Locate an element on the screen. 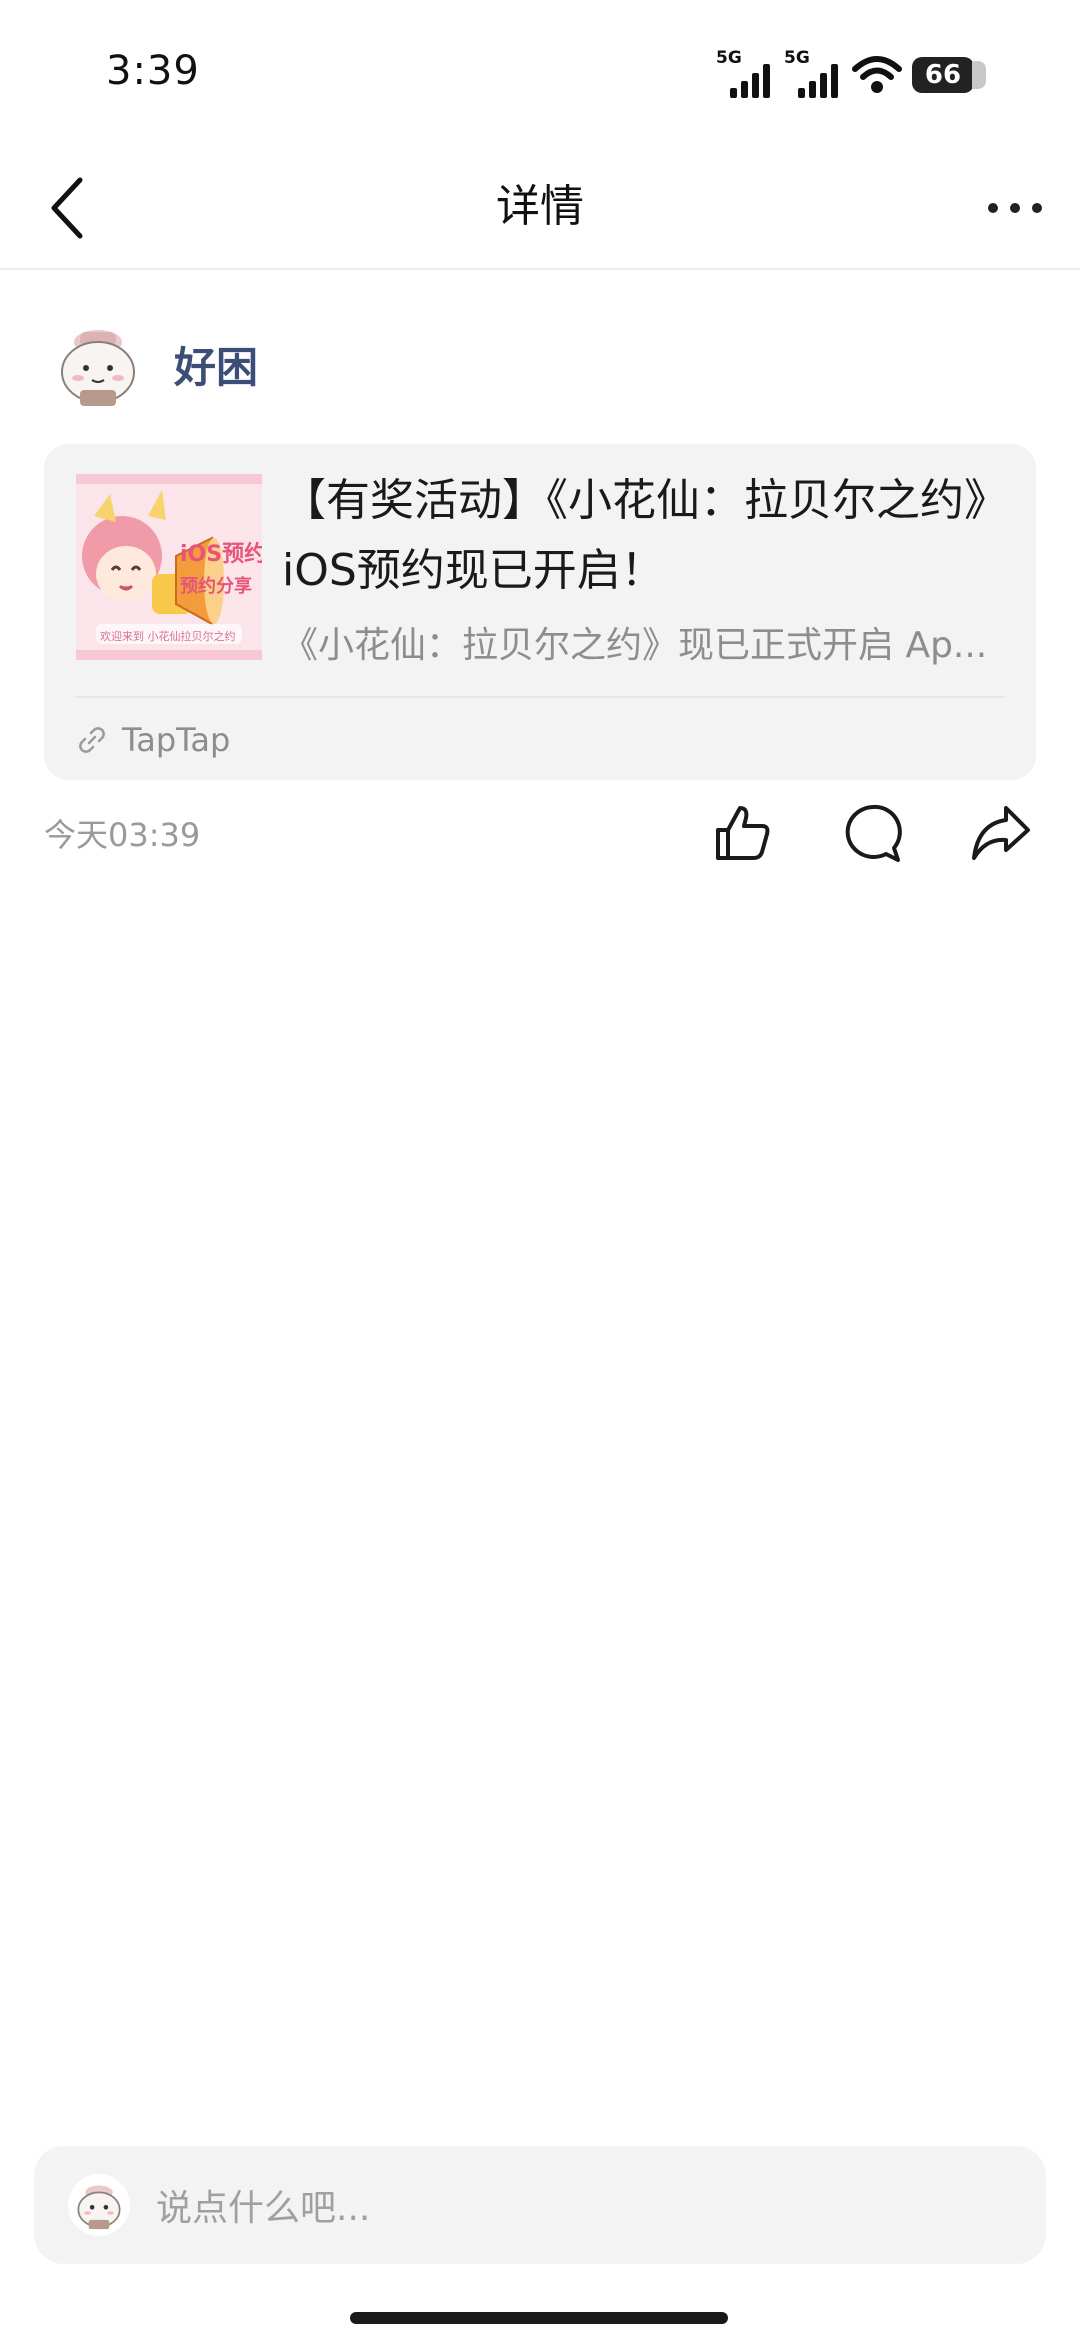  author-name: 好困 is located at coordinates (216, 364).